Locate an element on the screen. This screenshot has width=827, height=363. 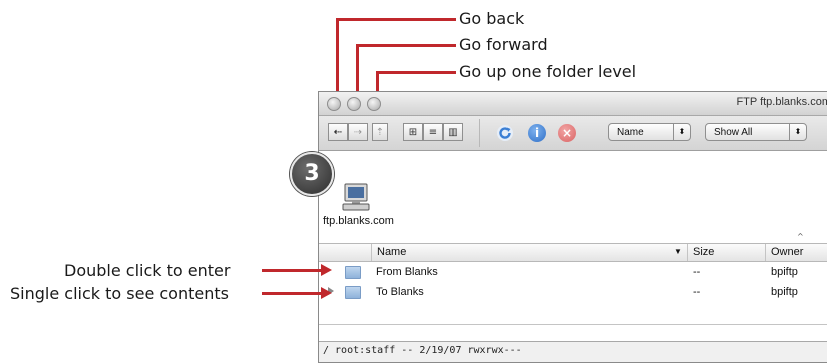
title-bar: FTP ftp.blanks.com is located at coordinates (573, 104).